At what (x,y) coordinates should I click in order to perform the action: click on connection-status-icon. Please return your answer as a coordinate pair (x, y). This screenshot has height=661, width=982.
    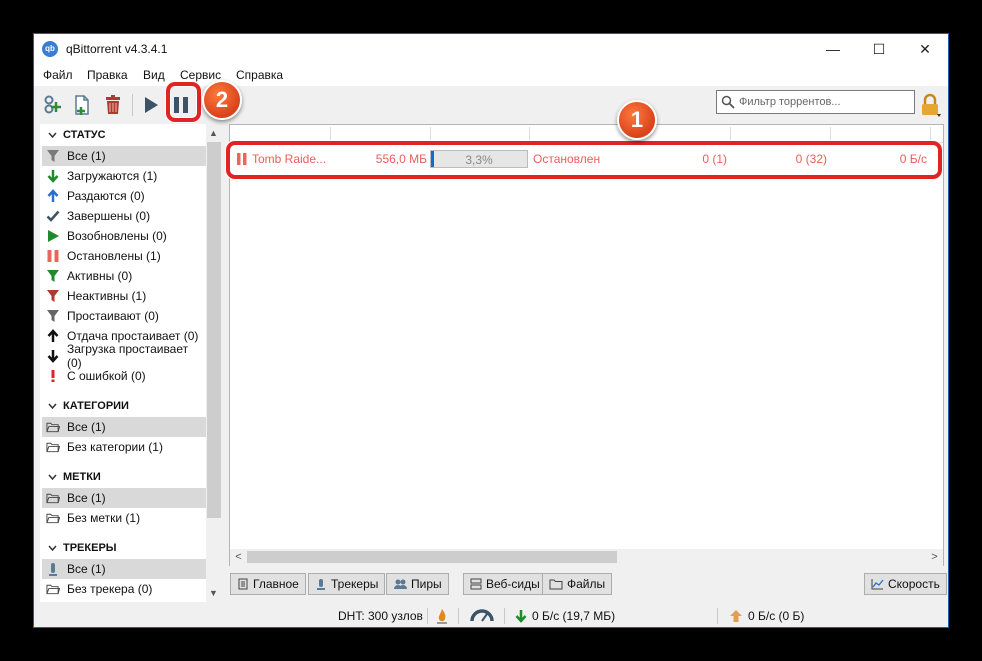
    Looking at the image, I should click on (442, 616).